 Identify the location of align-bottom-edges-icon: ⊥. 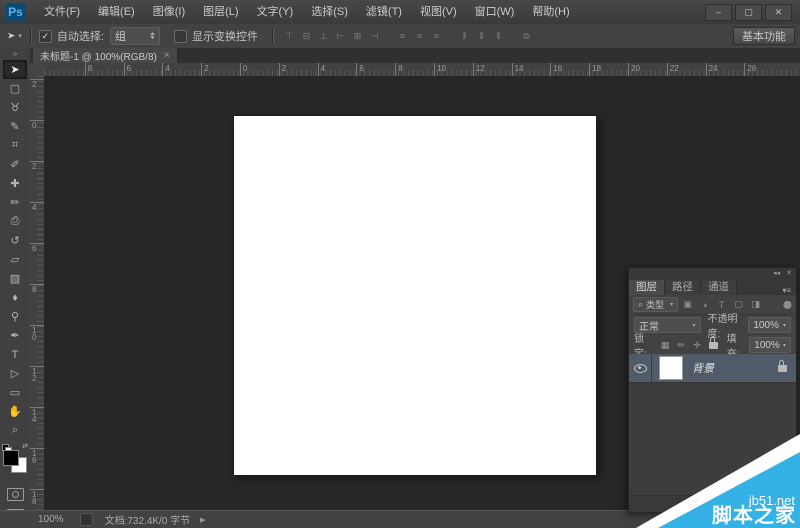
(323, 36).